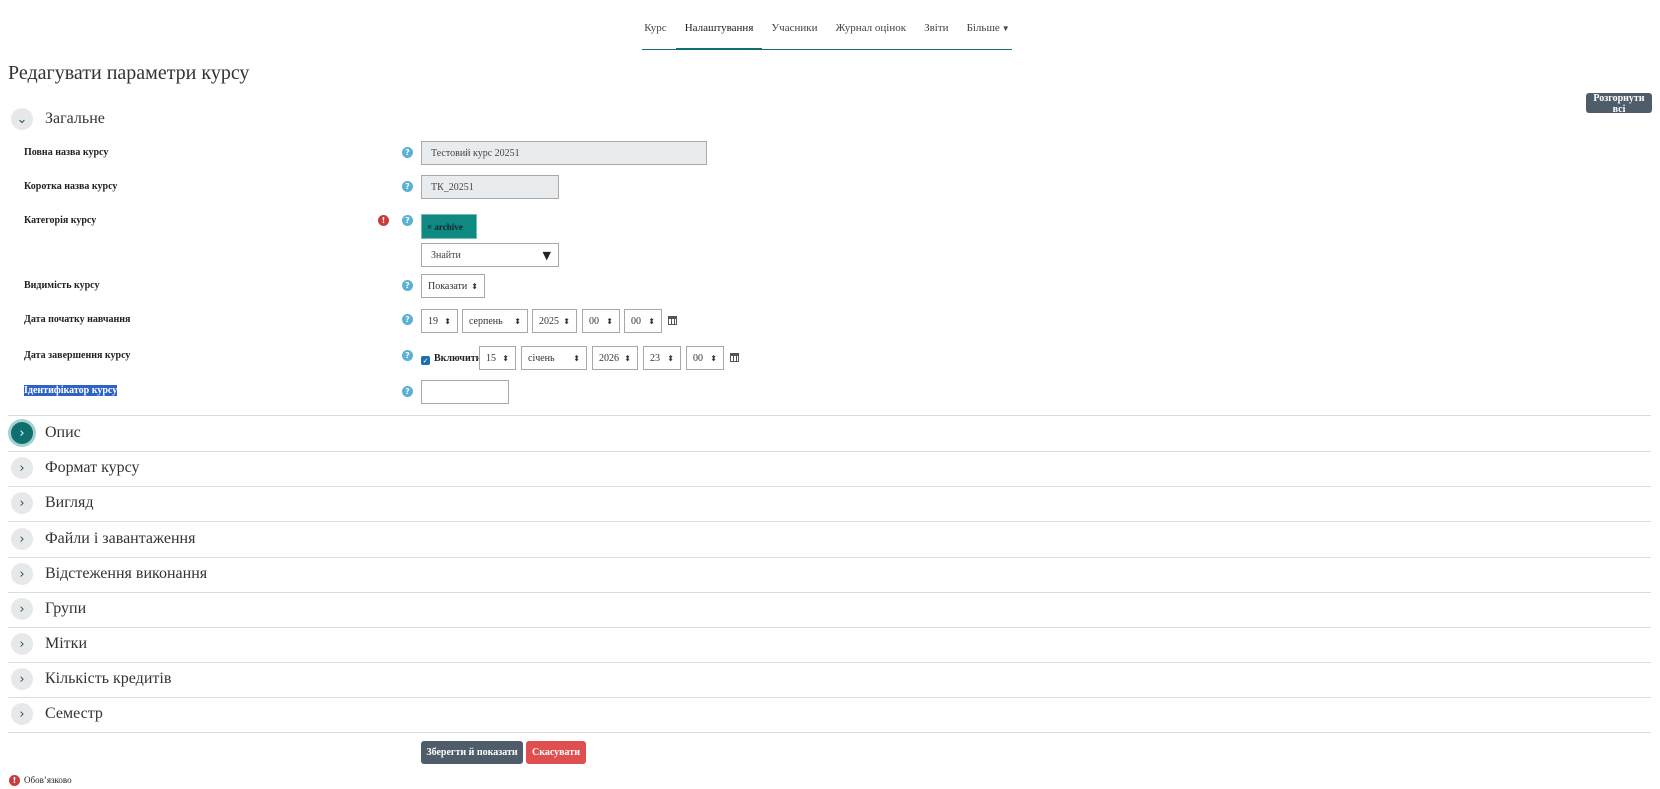 The image size is (1660, 789). Describe the element at coordinates (497, 358) in the screenshot. I see `end-day-select: 15 ⬍` at that location.